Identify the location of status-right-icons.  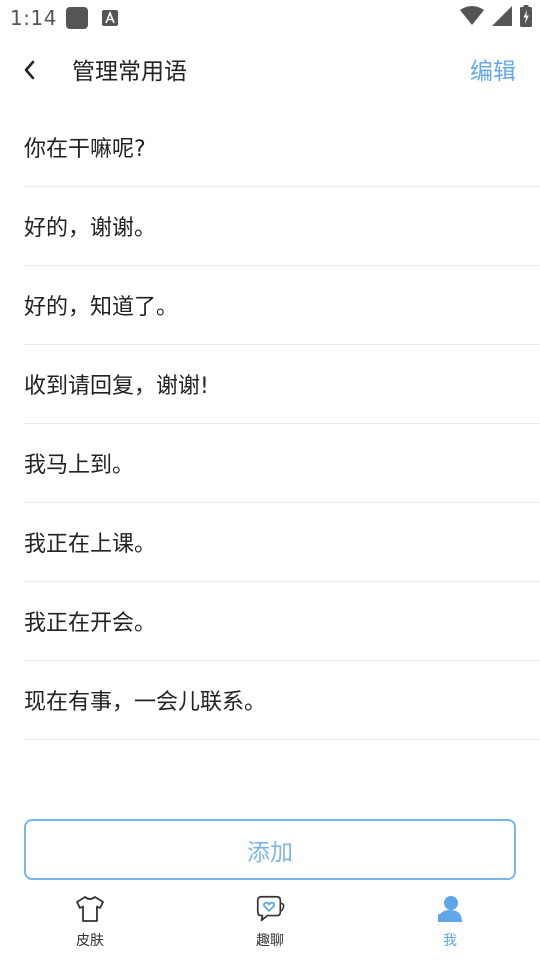
(496, 18).